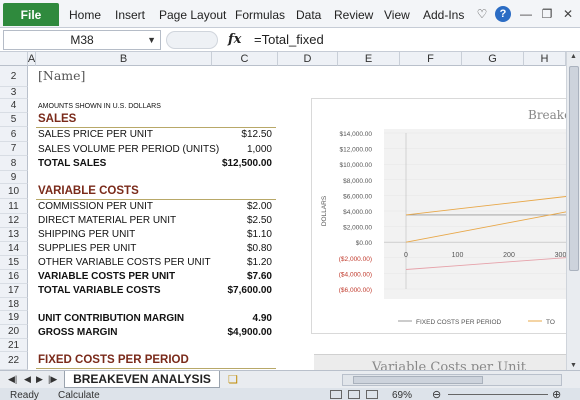 The image size is (580, 400). Describe the element at coordinates (443, 15) in the screenshot. I see `tab-add-ins: Add-Ins` at that location.